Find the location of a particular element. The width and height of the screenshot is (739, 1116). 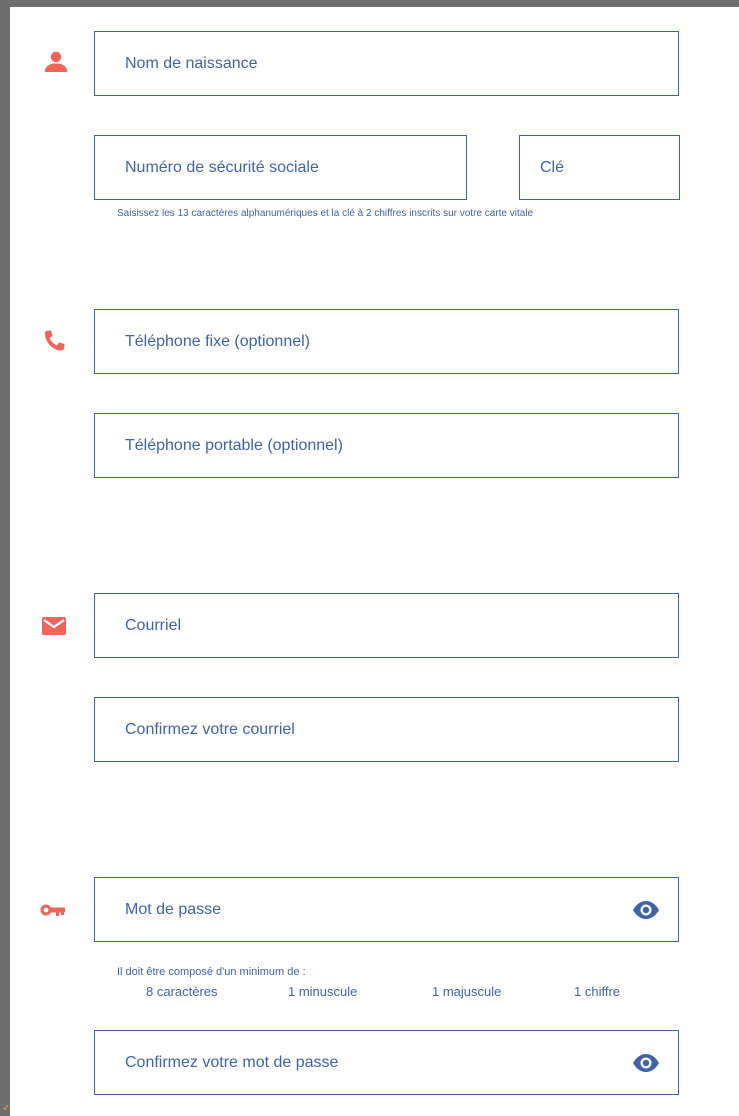

envelope-icon is located at coordinates (54, 626).